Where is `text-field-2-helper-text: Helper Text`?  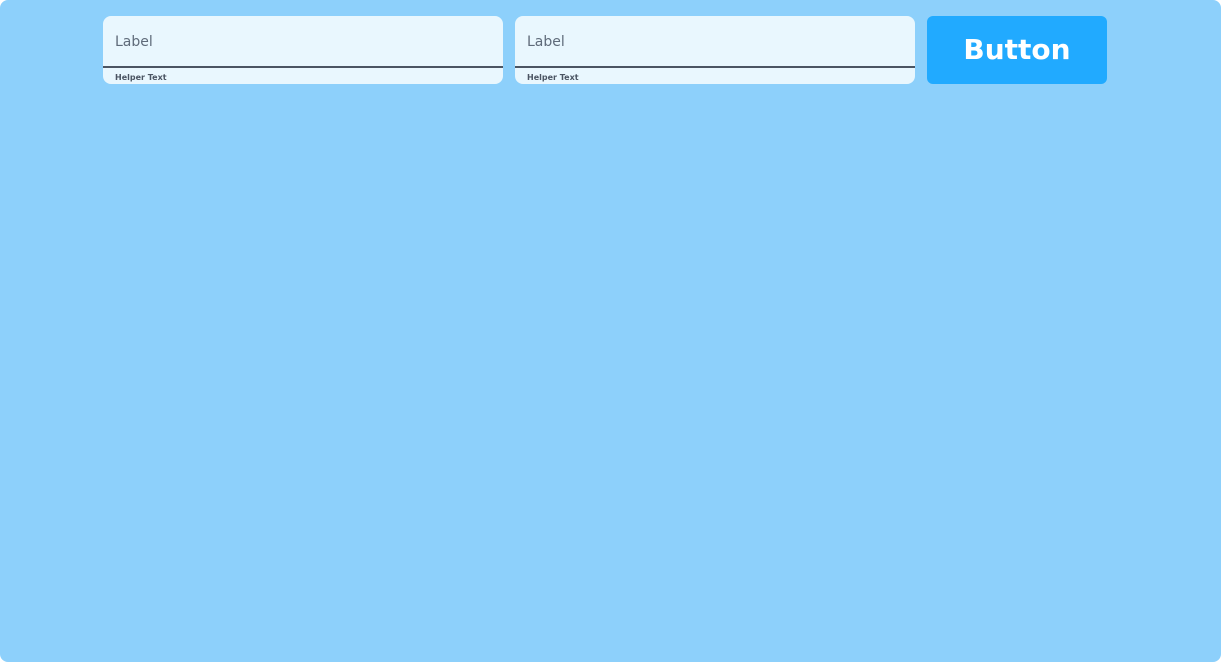
text-field-2-helper-text: Helper Text is located at coordinates (553, 77).